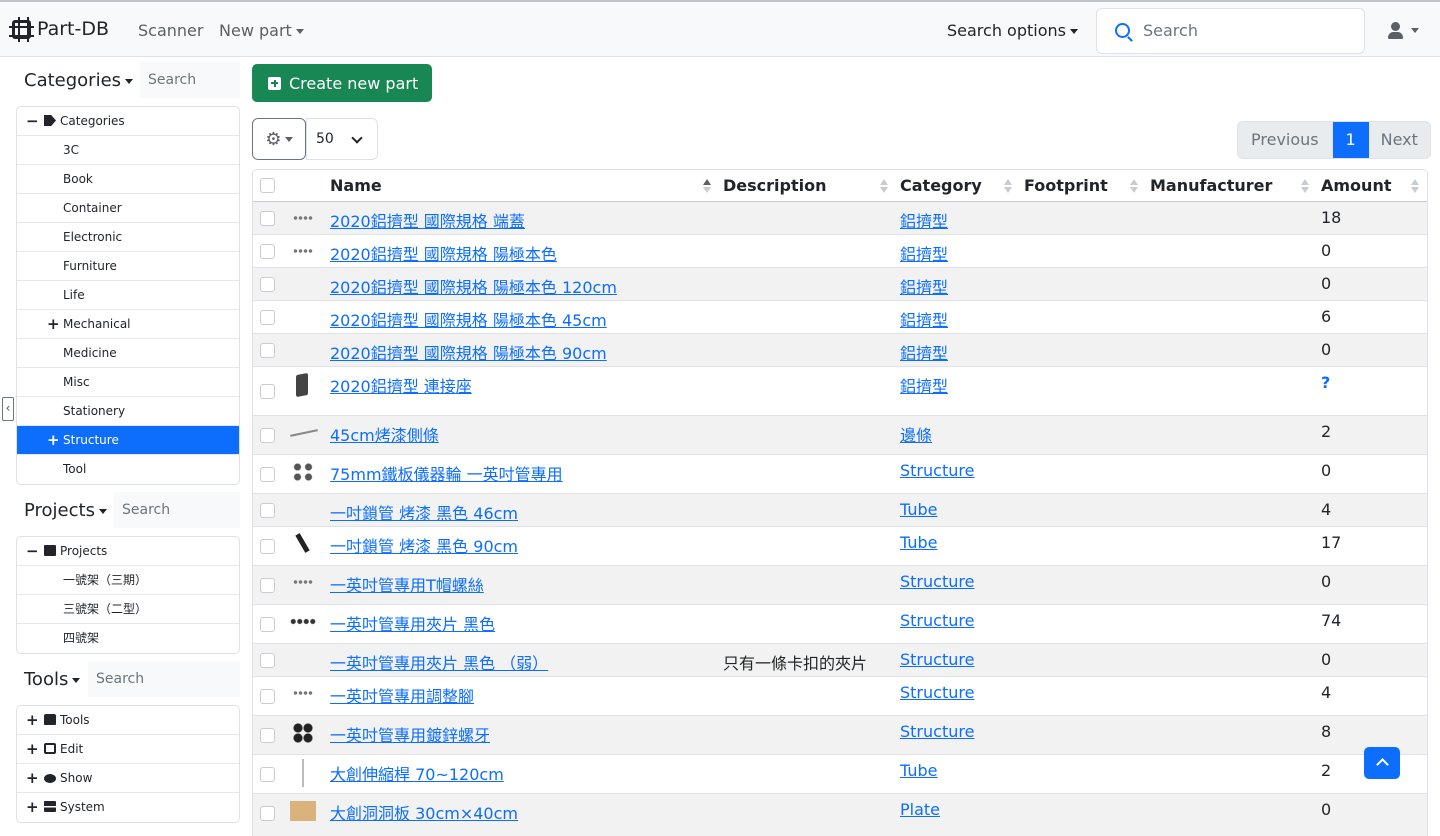  Describe the element at coordinates (384, 434) in the screenshot. I see `part-name-link: 45cm烤漆側條` at that location.